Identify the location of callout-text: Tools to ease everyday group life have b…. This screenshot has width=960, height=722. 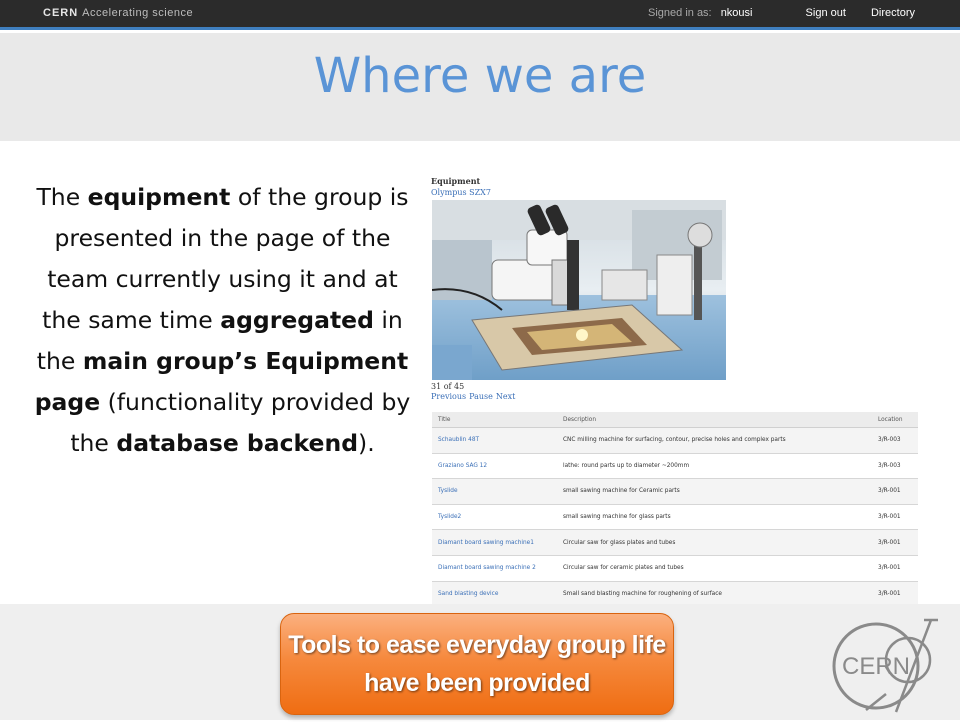
(477, 664).